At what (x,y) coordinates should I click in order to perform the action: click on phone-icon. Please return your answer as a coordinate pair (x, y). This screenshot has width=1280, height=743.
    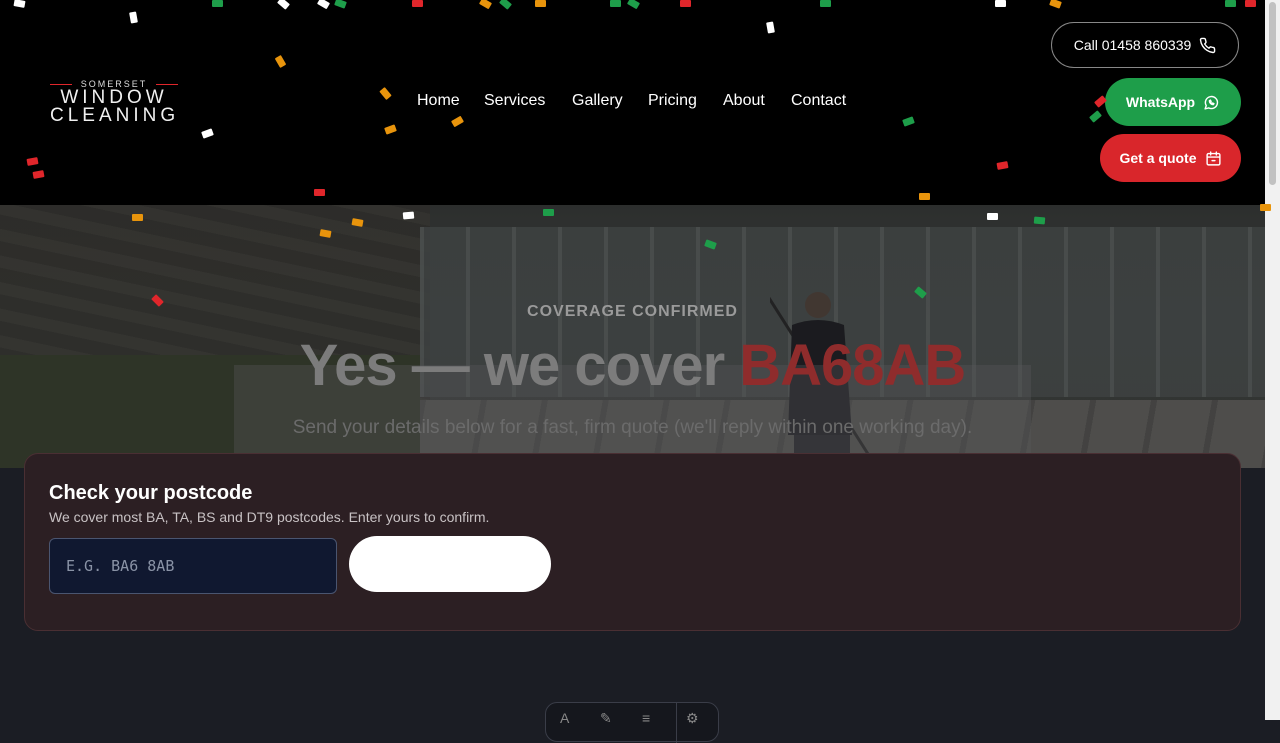
    Looking at the image, I should click on (1208, 45).